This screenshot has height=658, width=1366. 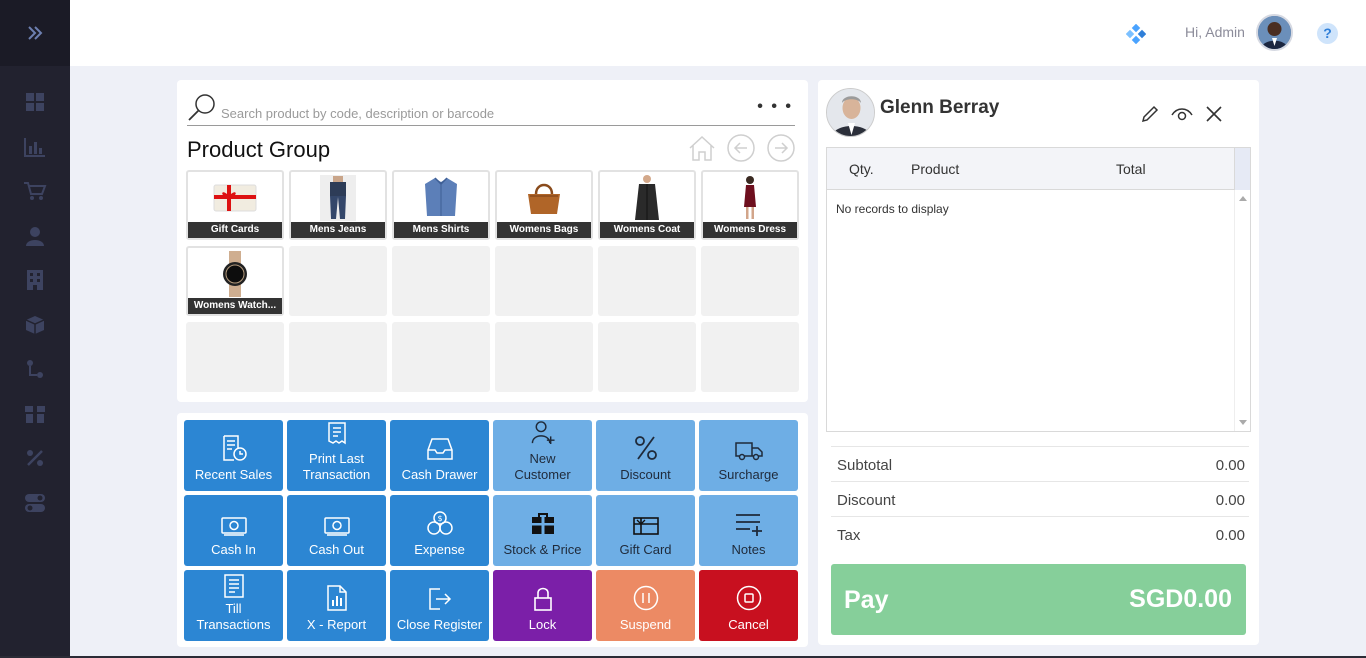 What do you see at coordinates (544, 198) in the screenshot?
I see `handbag-icon` at bounding box center [544, 198].